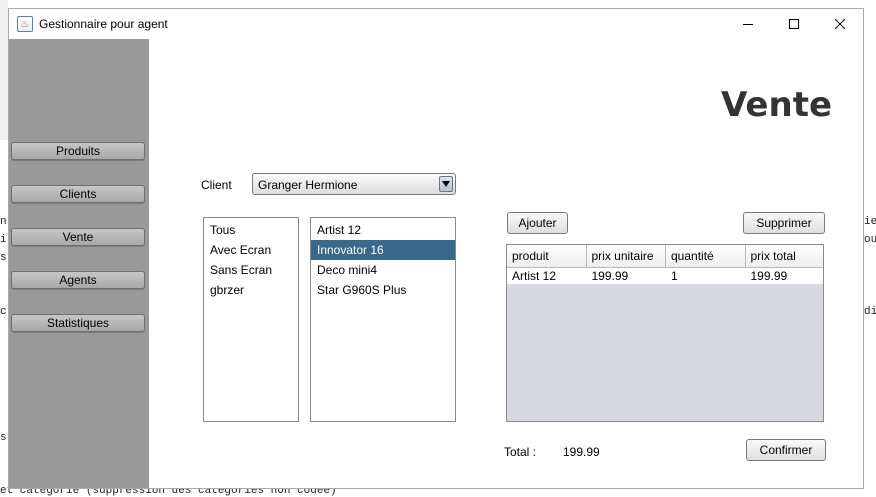 This screenshot has width=876, height=497. What do you see at coordinates (383, 230) in the screenshot?
I see `product-item: Artist 12` at bounding box center [383, 230].